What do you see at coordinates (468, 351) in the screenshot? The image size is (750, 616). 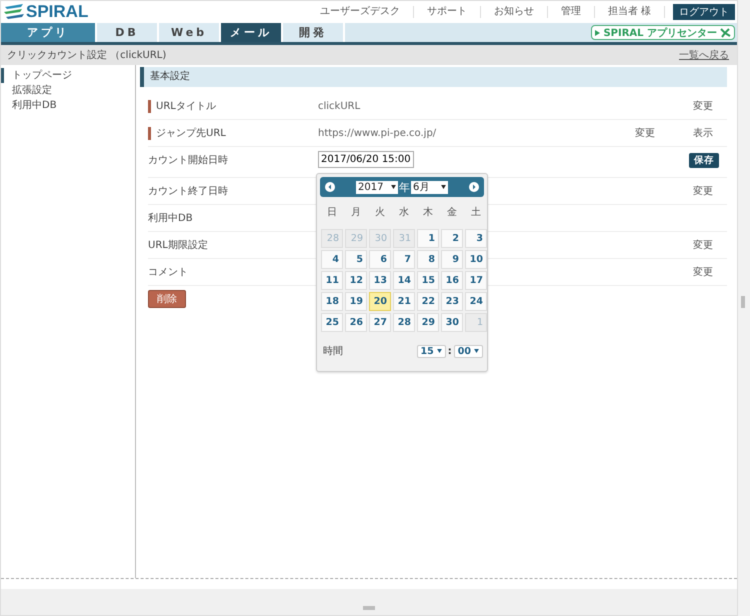 I see `minute-select: 00` at bounding box center [468, 351].